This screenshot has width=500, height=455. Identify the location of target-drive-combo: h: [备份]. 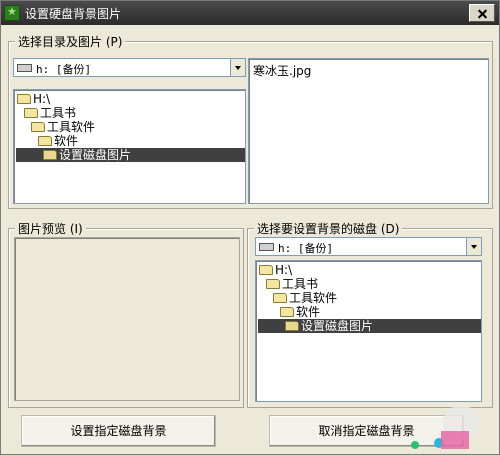
(368, 246).